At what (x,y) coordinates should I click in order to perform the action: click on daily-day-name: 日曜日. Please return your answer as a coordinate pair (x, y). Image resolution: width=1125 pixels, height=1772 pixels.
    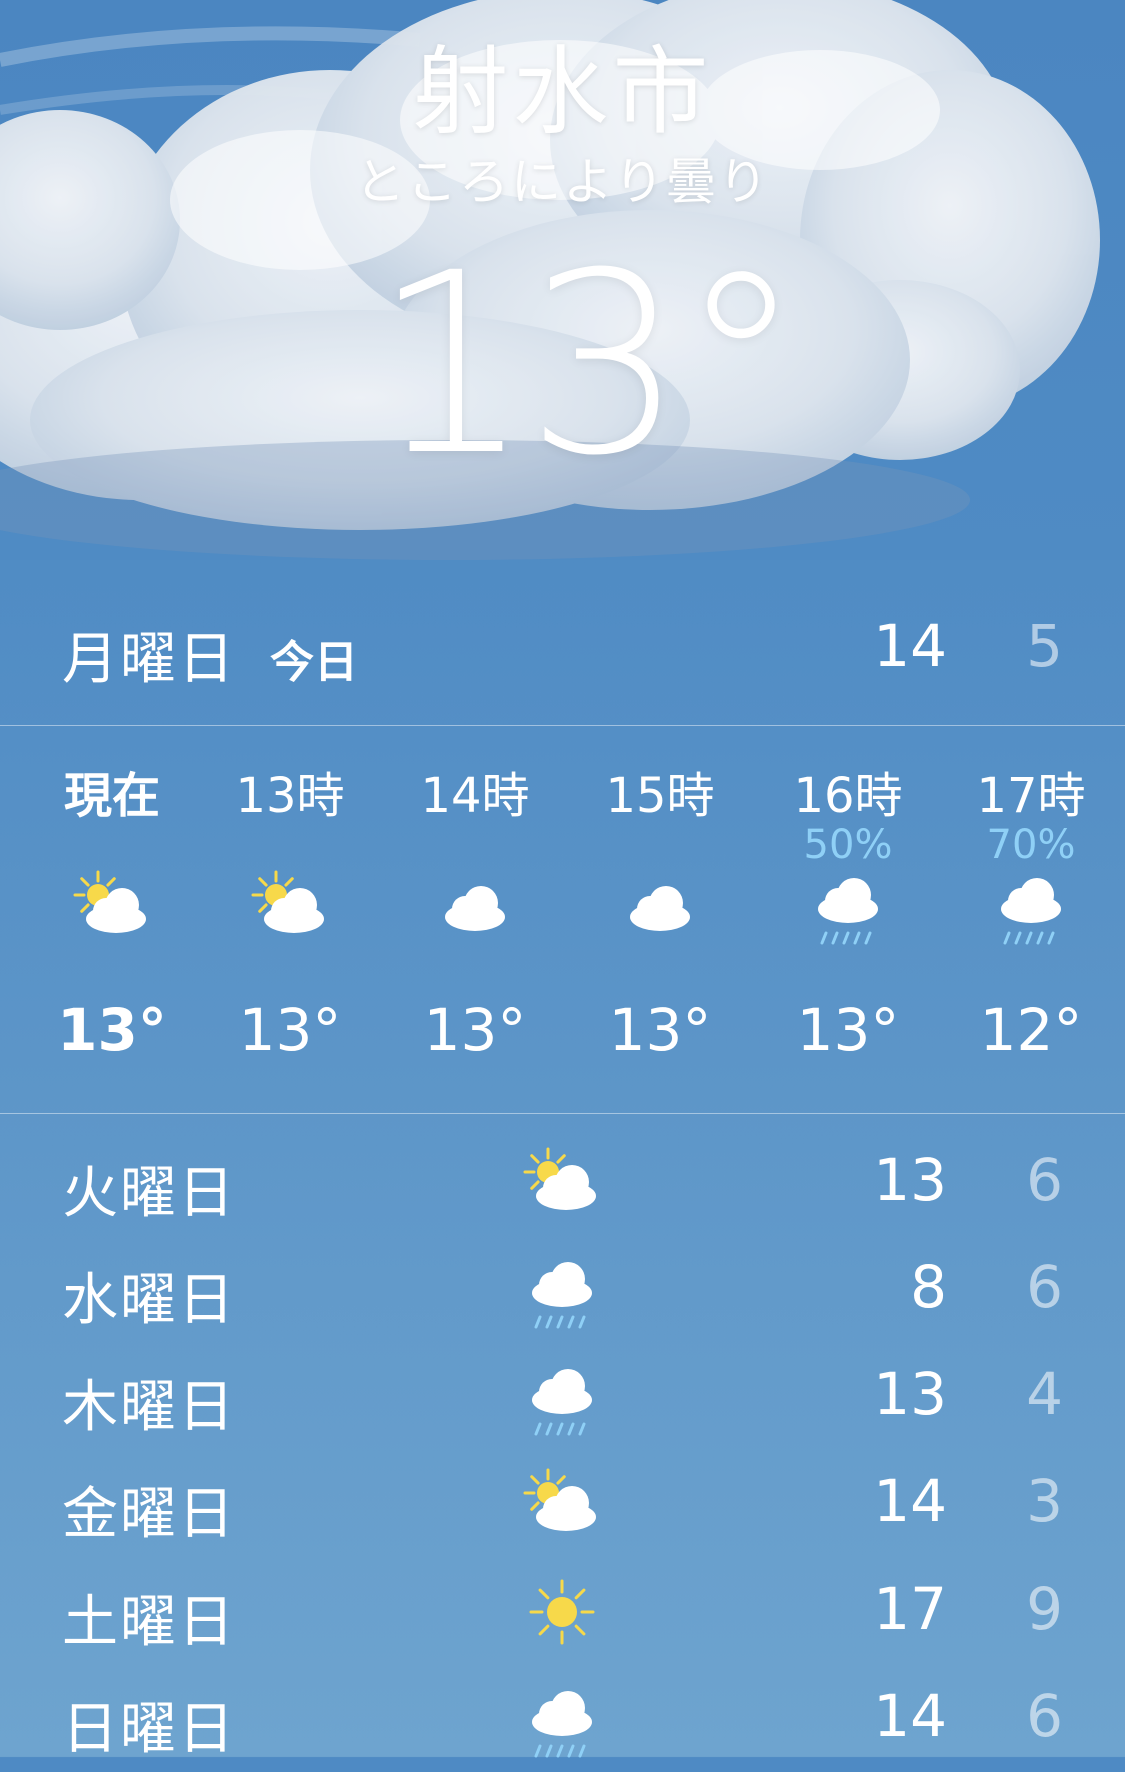
    Looking at the image, I should click on (149, 1729).